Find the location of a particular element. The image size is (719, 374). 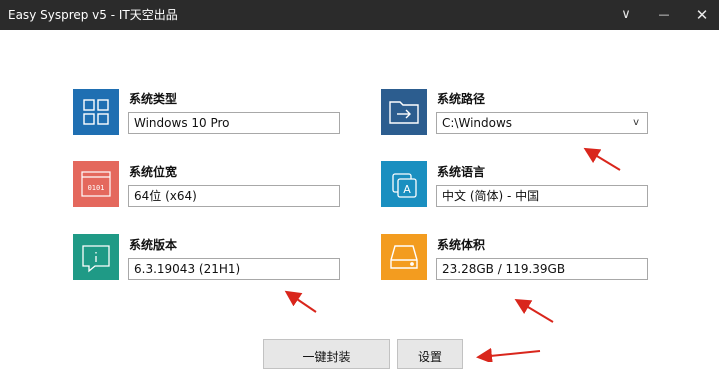

os-bits-value: 64位 (x64) is located at coordinates (165, 196).